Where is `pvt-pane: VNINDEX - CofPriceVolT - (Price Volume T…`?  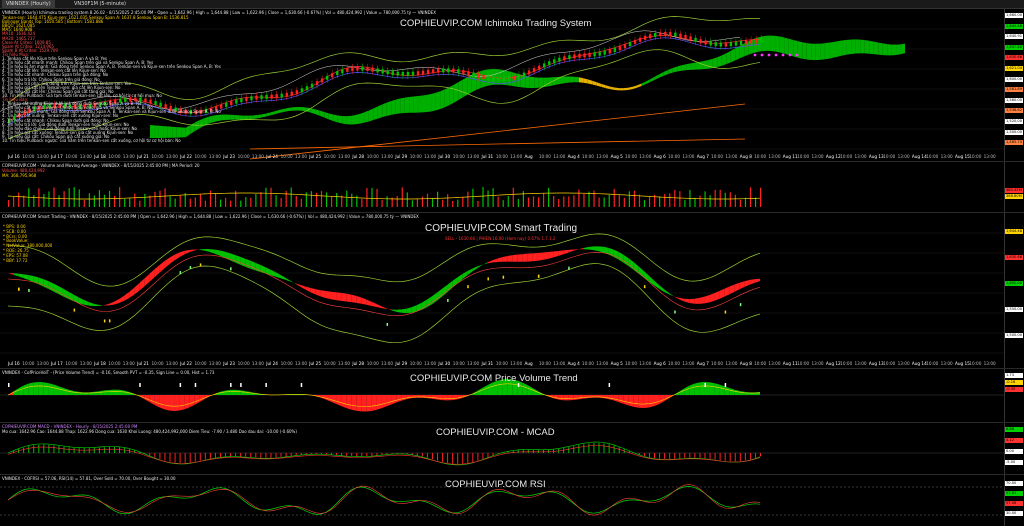 pvt-pane: VNINDEX - CofPriceVolT - (Price Volume T… is located at coordinates (512, 396).